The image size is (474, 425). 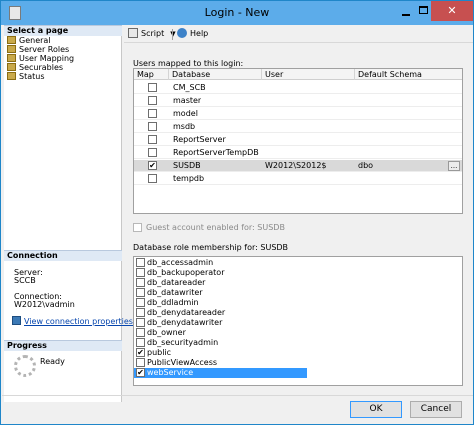 I want to click on role-item: PublicViewAccess, so click(x=298, y=363).